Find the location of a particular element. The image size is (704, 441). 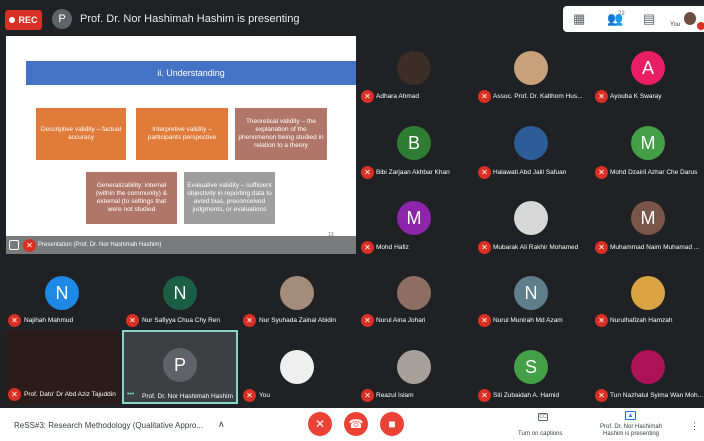

camera-off-icon: ■ is located at coordinates (392, 424).